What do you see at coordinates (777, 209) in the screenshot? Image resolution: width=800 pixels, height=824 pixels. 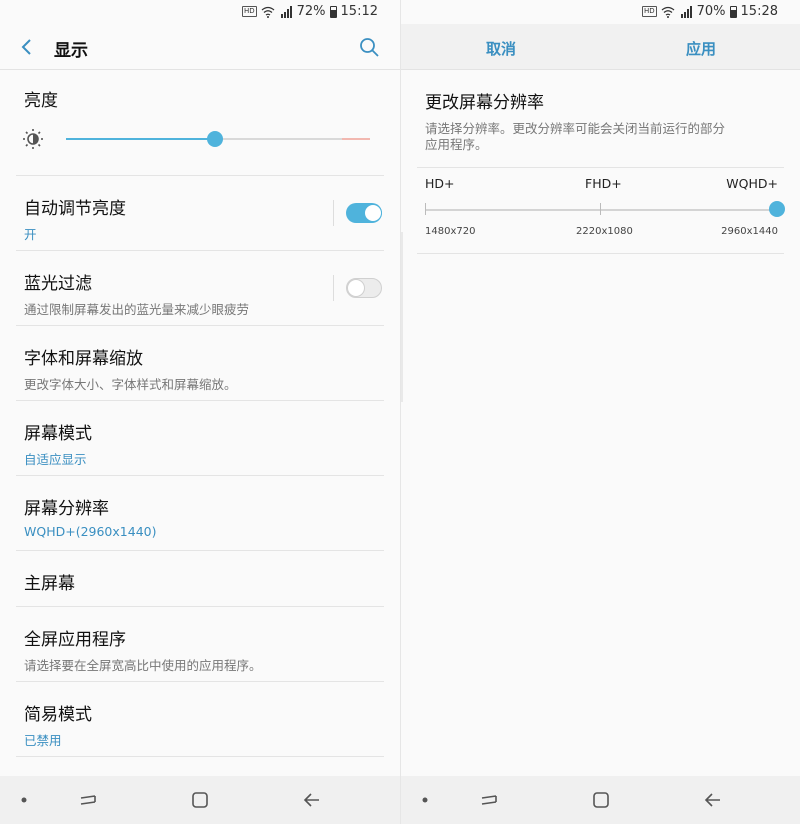 I see `resolution-slider-thumb` at bounding box center [777, 209].